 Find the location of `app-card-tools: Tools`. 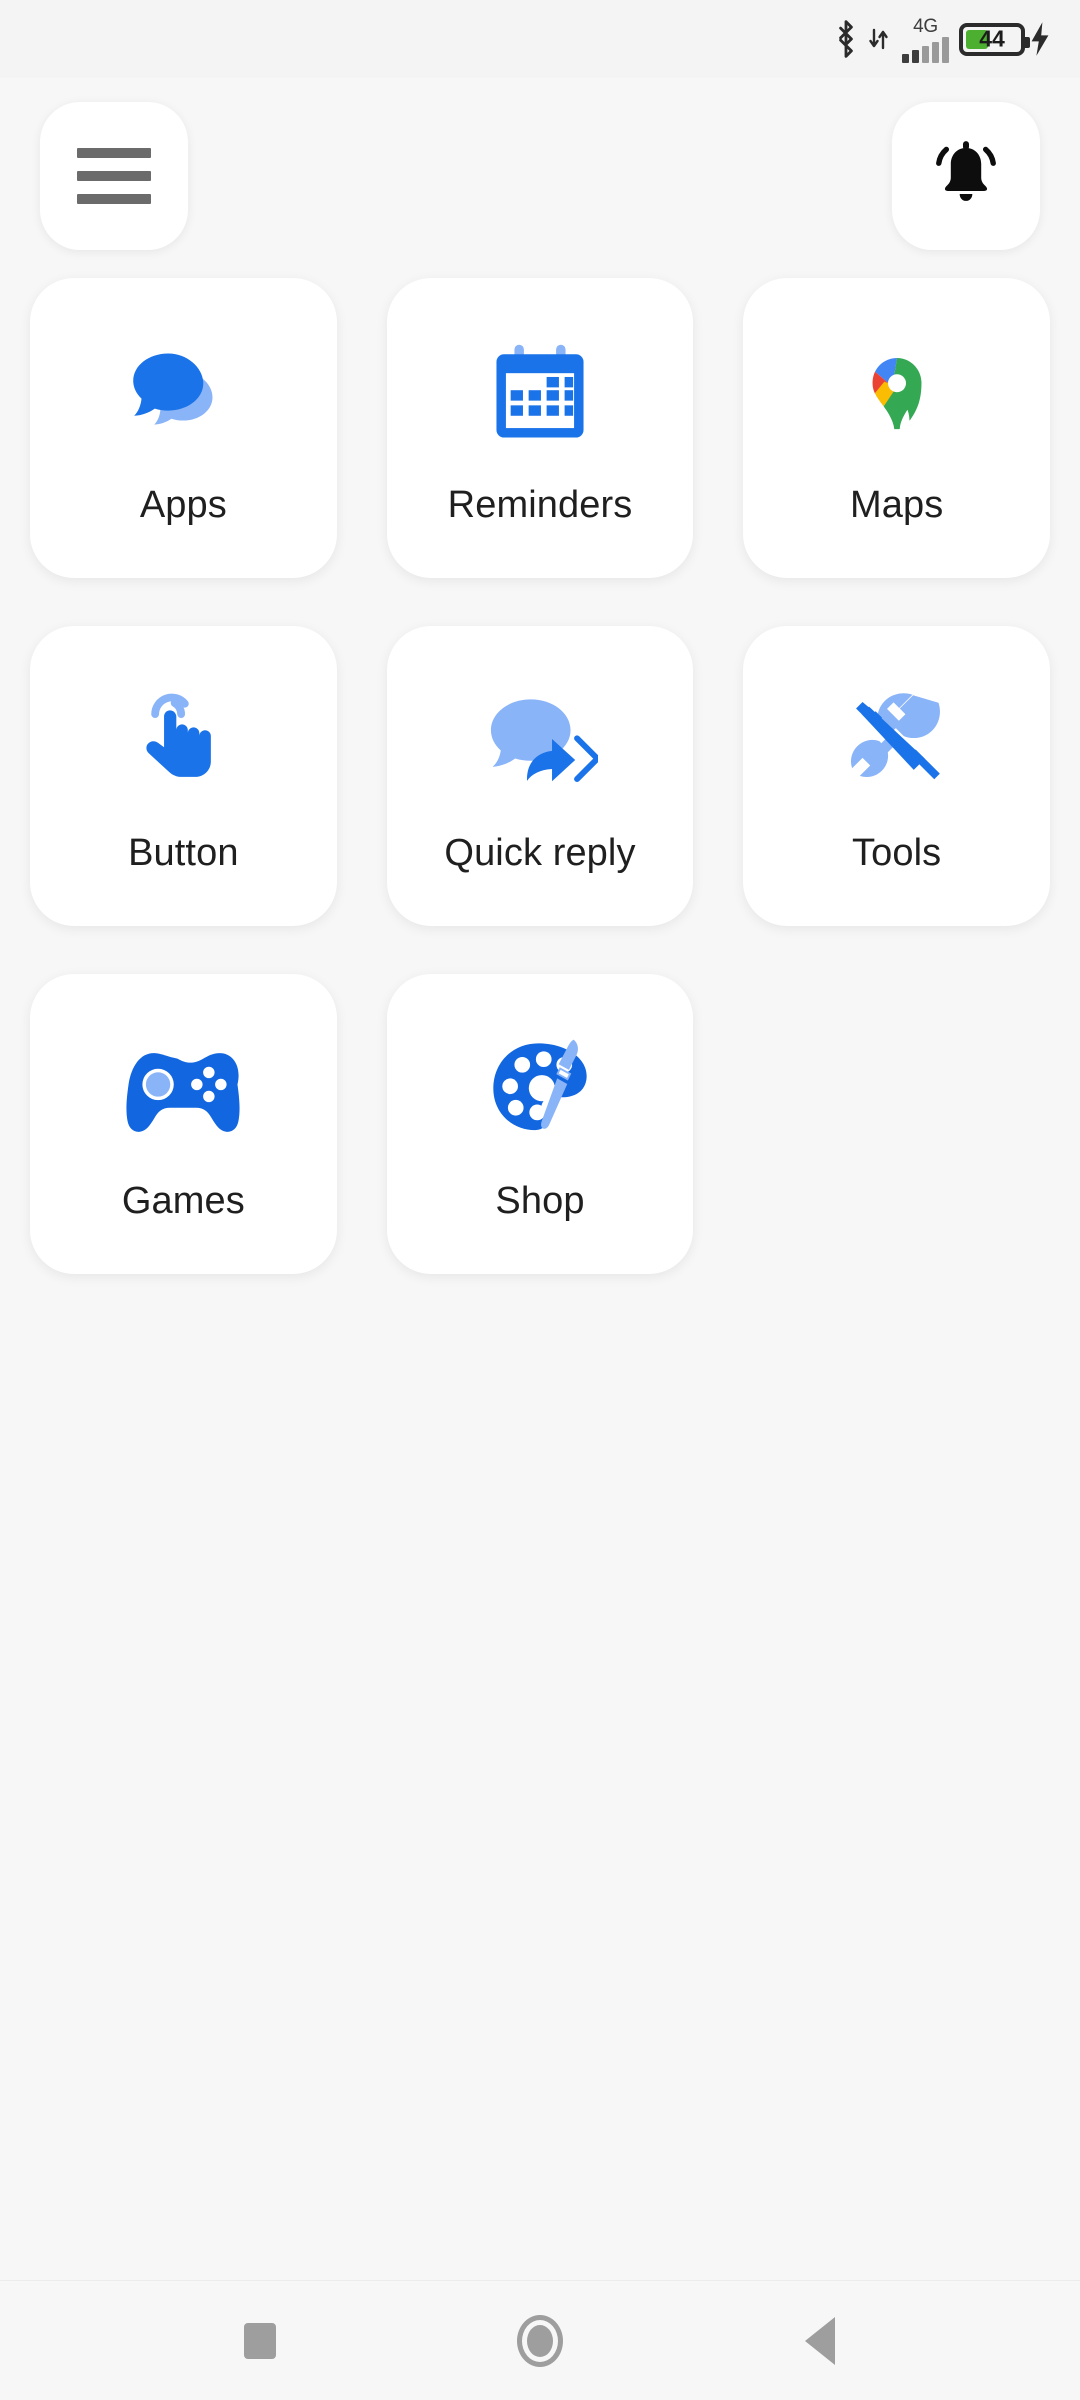

app-card-tools: Tools is located at coordinates (896, 776).